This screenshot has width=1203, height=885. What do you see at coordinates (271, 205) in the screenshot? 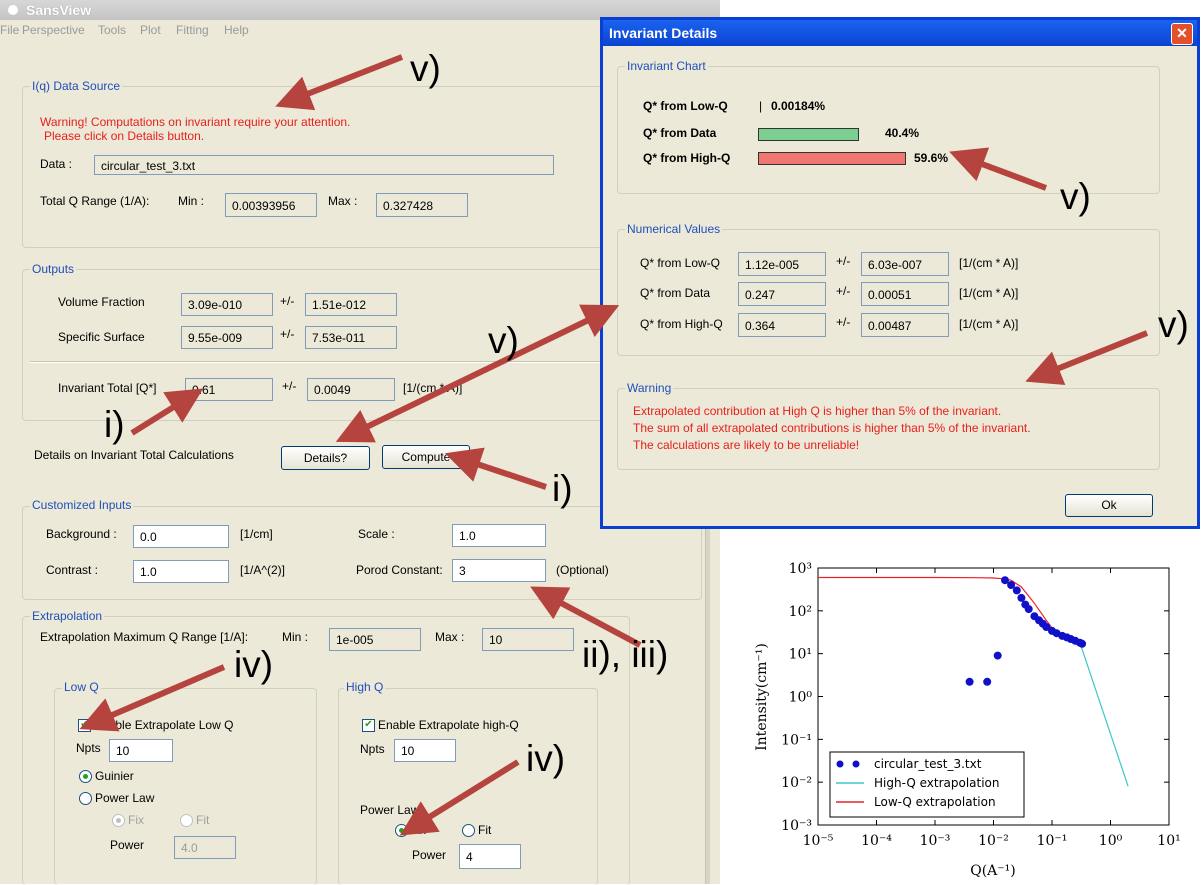
I see `q-min-field: 0.00393956` at bounding box center [271, 205].